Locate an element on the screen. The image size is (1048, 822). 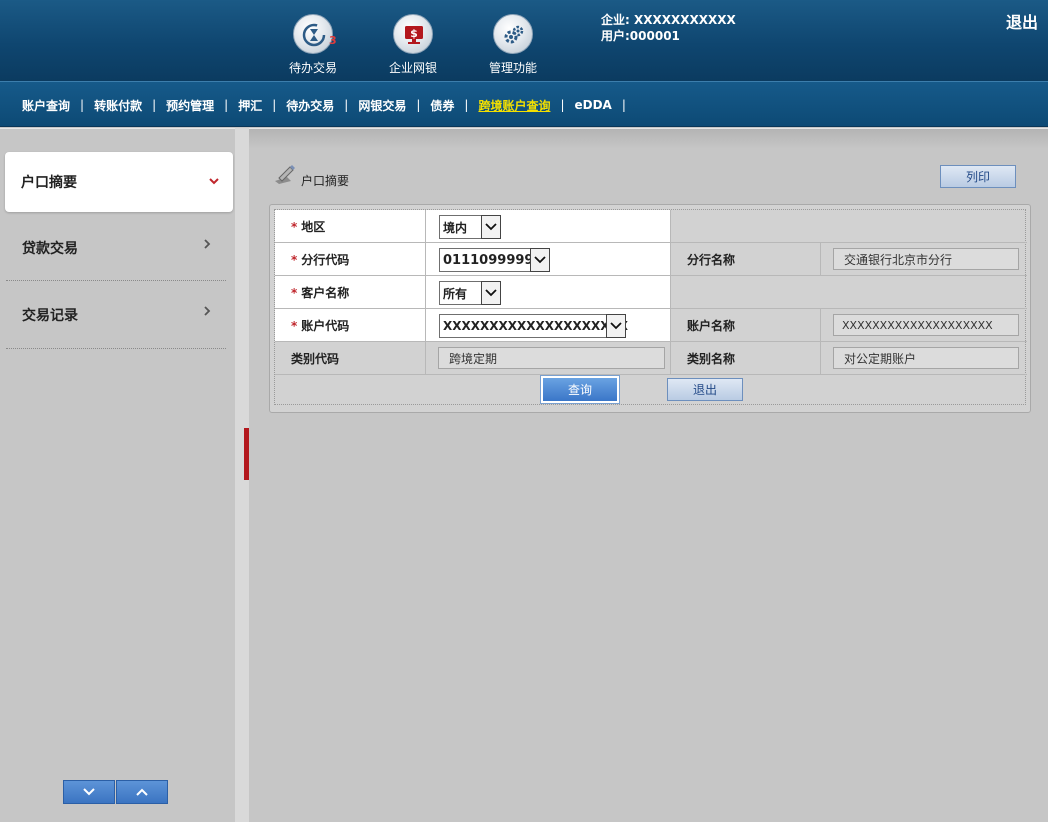
branch-name-field: 交通银行北京市分行 is located at coordinates (926, 259).